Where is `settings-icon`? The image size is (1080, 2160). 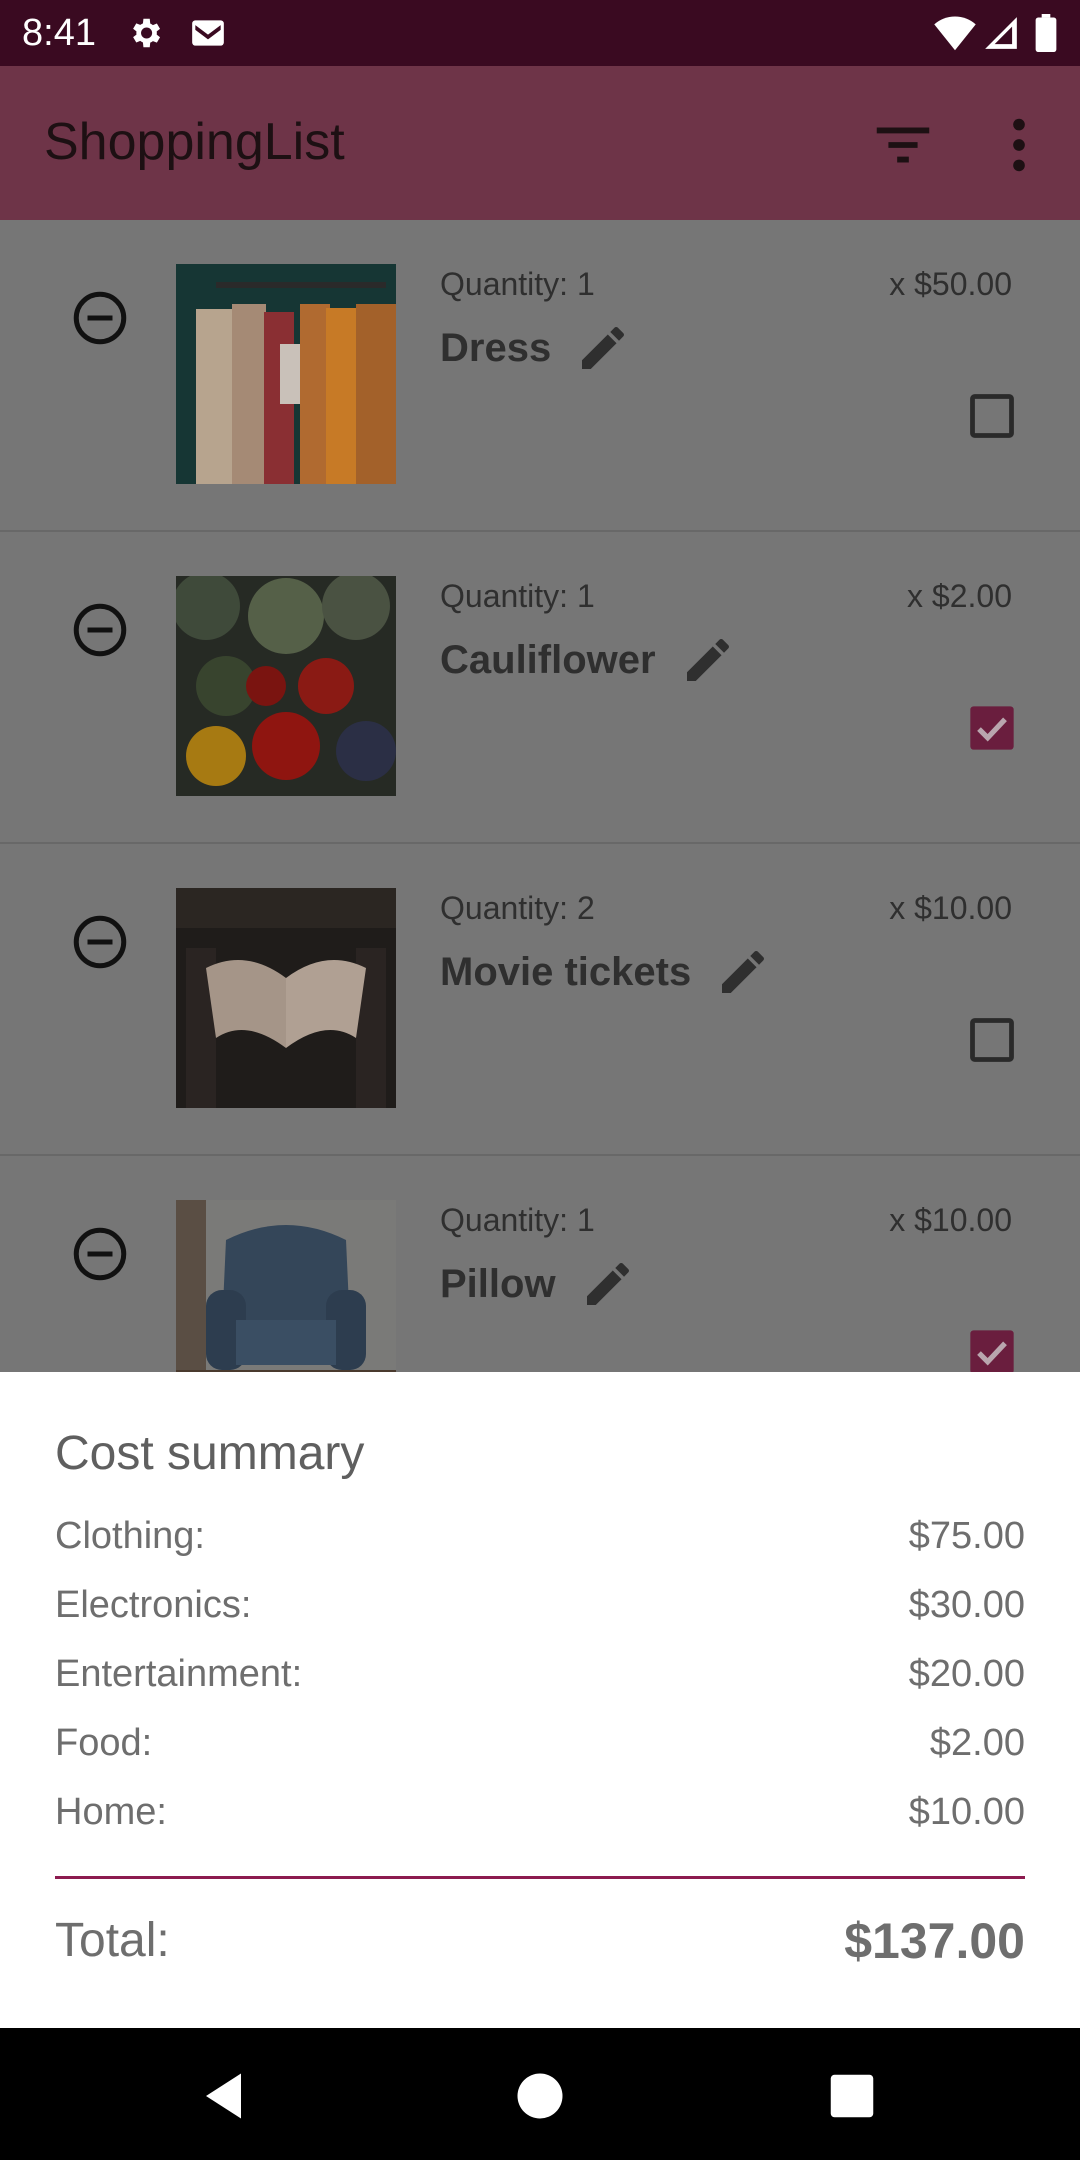 settings-icon is located at coordinates (145, 35).